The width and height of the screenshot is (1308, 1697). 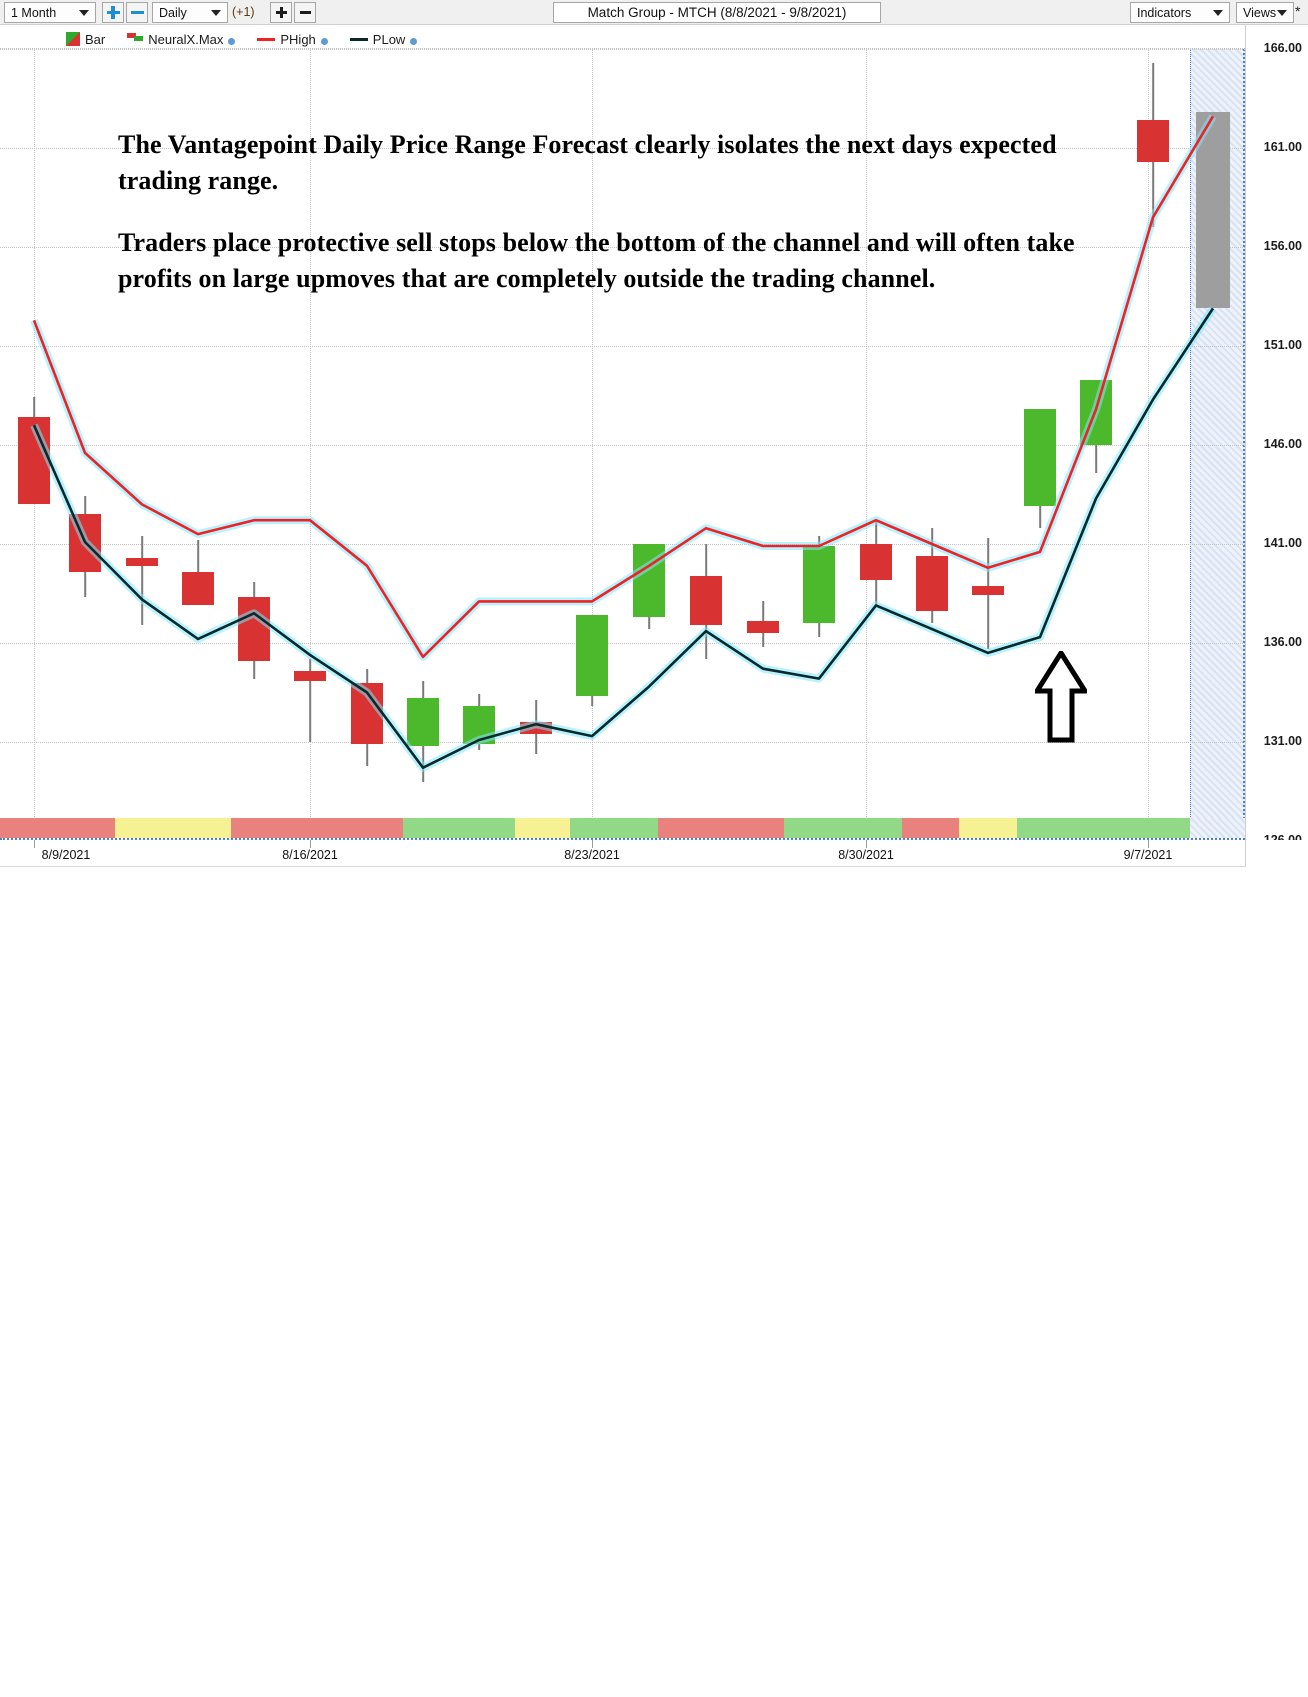 I want to click on bar-remove-button, so click(x=305, y=12).